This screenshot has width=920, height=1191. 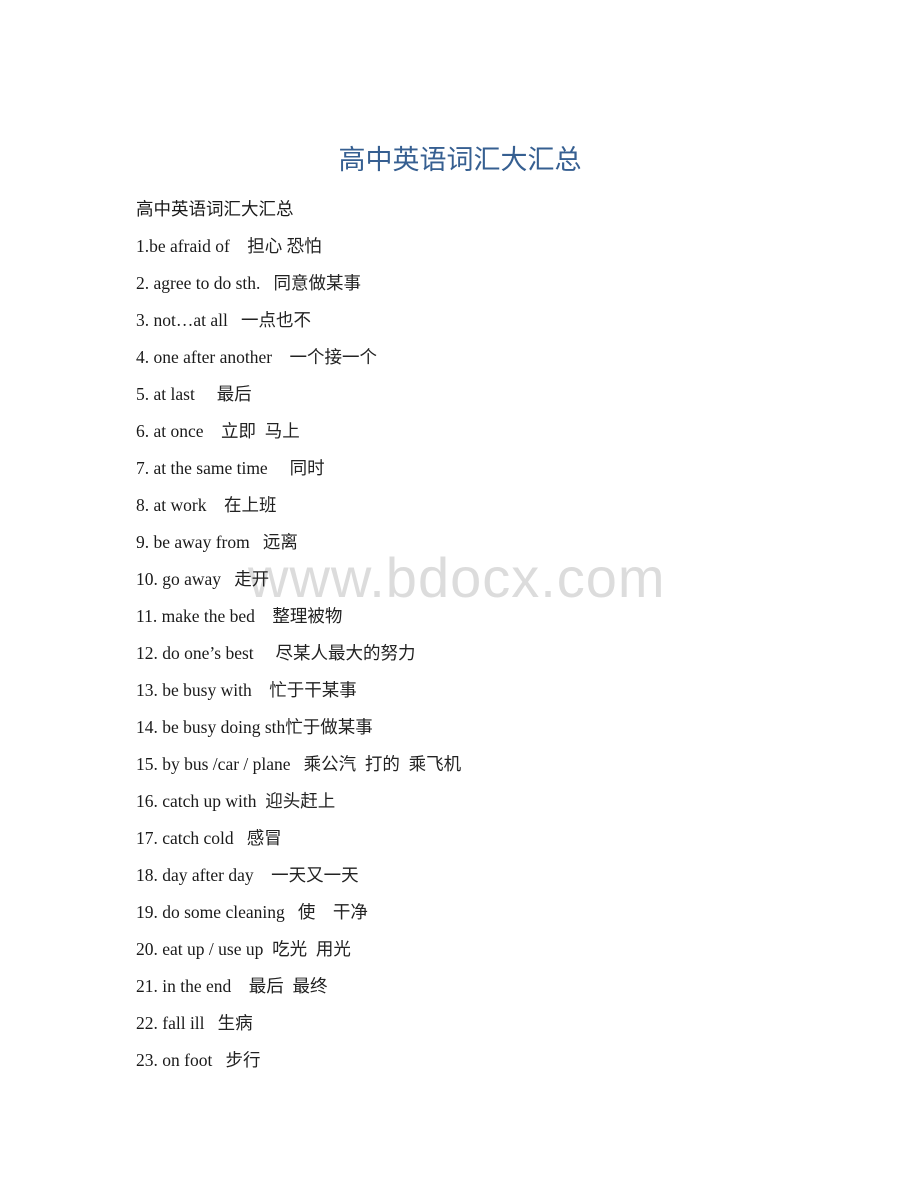 I want to click on entry-chinese: 一点也不, so click(x=275, y=320).